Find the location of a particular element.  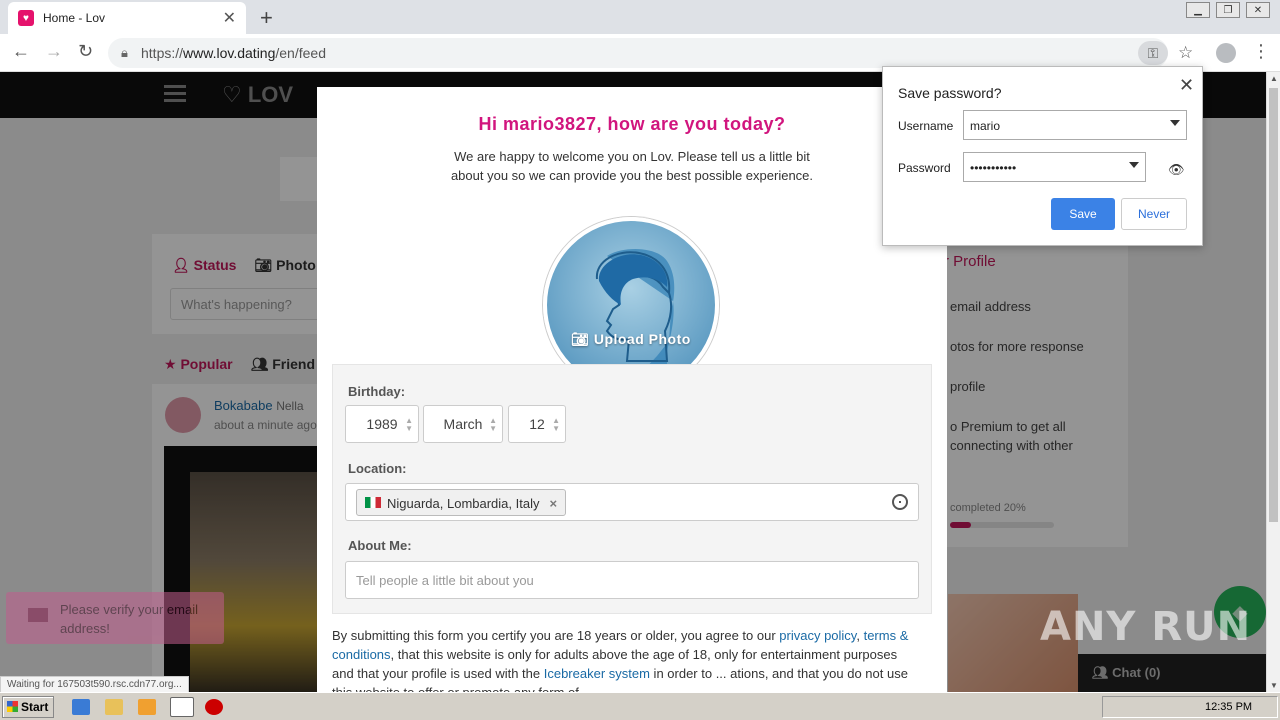

browser-tabstrip: ♥ Home - Lov ✕ + ▁ ❐ ✕ is located at coordinates (640, 17).